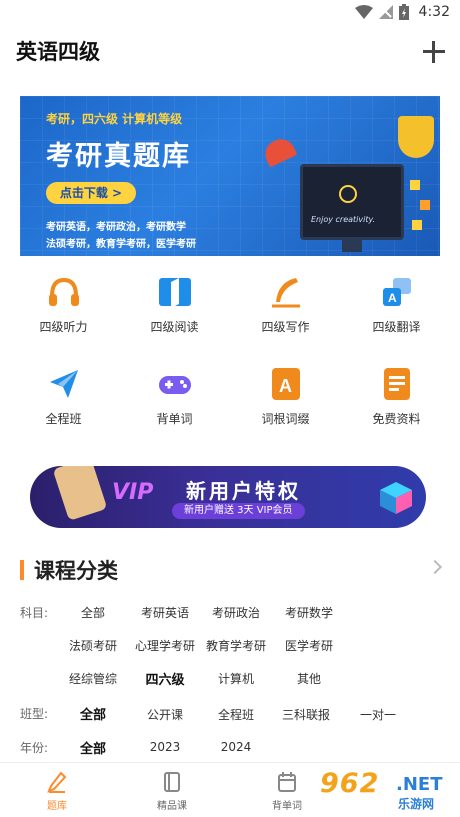 This screenshot has height=817, width=460. I want to click on subject-filter-all: 全部, so click(93, 612).